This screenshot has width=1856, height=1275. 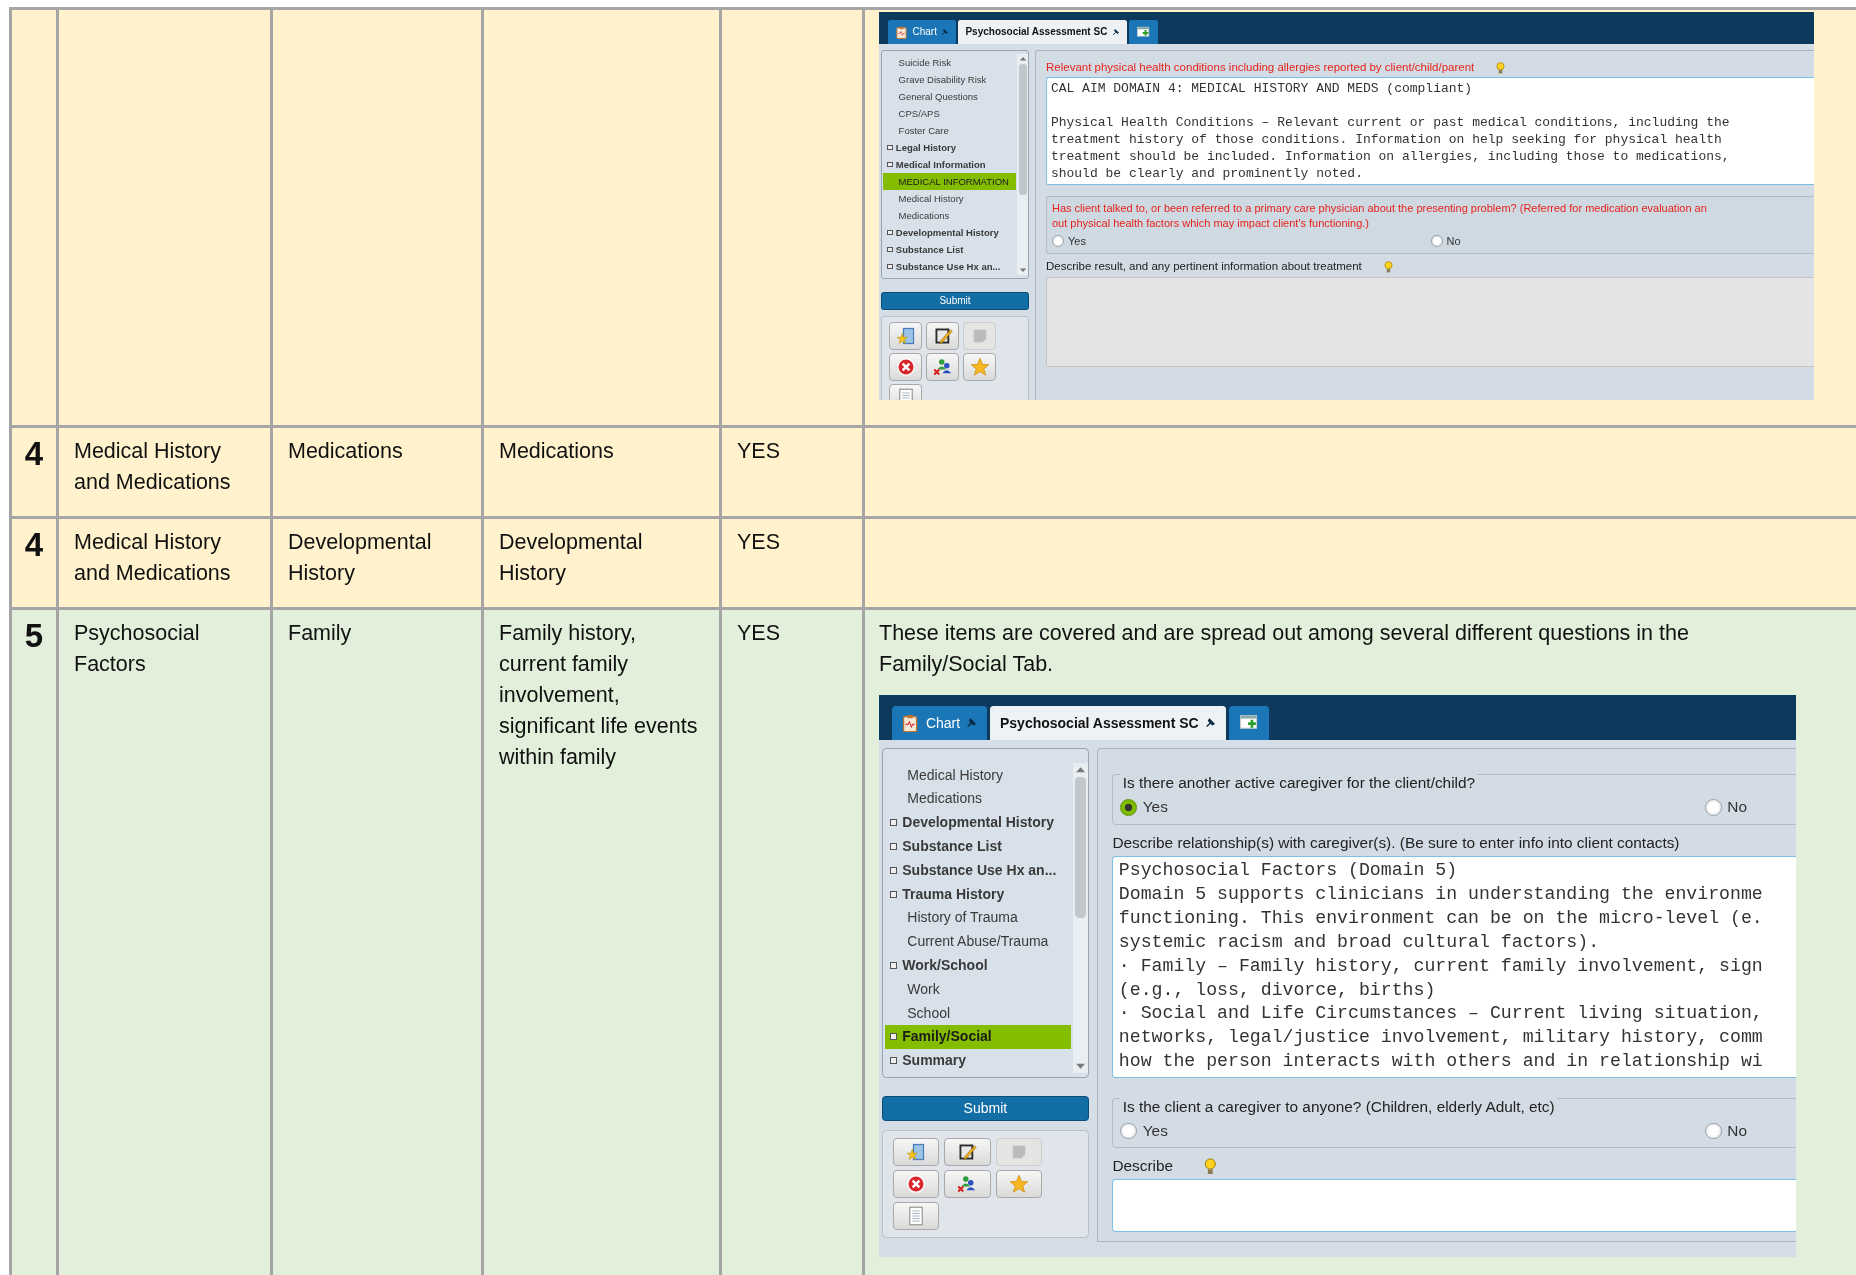 What do you see at coordinates (949, 130) in the screenshot?
I see `nav-item: Foster Care` at bounding box center [949, 130].